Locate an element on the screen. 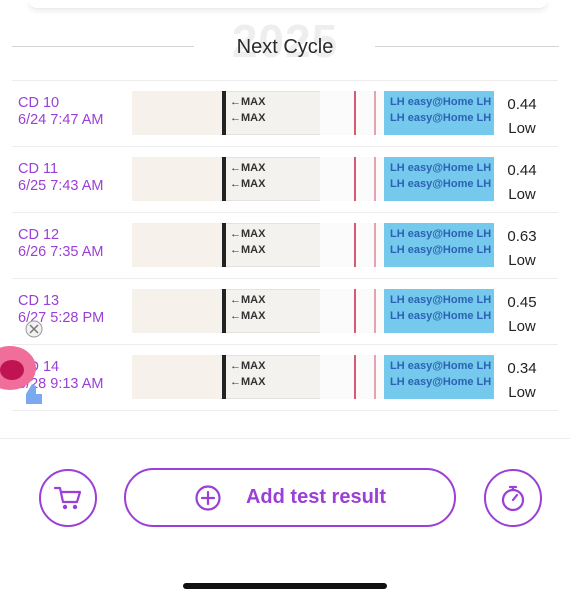 Image resolution: width=570 pixels, height=600 pixels. cart-icon is located at coordinates (67, 498).